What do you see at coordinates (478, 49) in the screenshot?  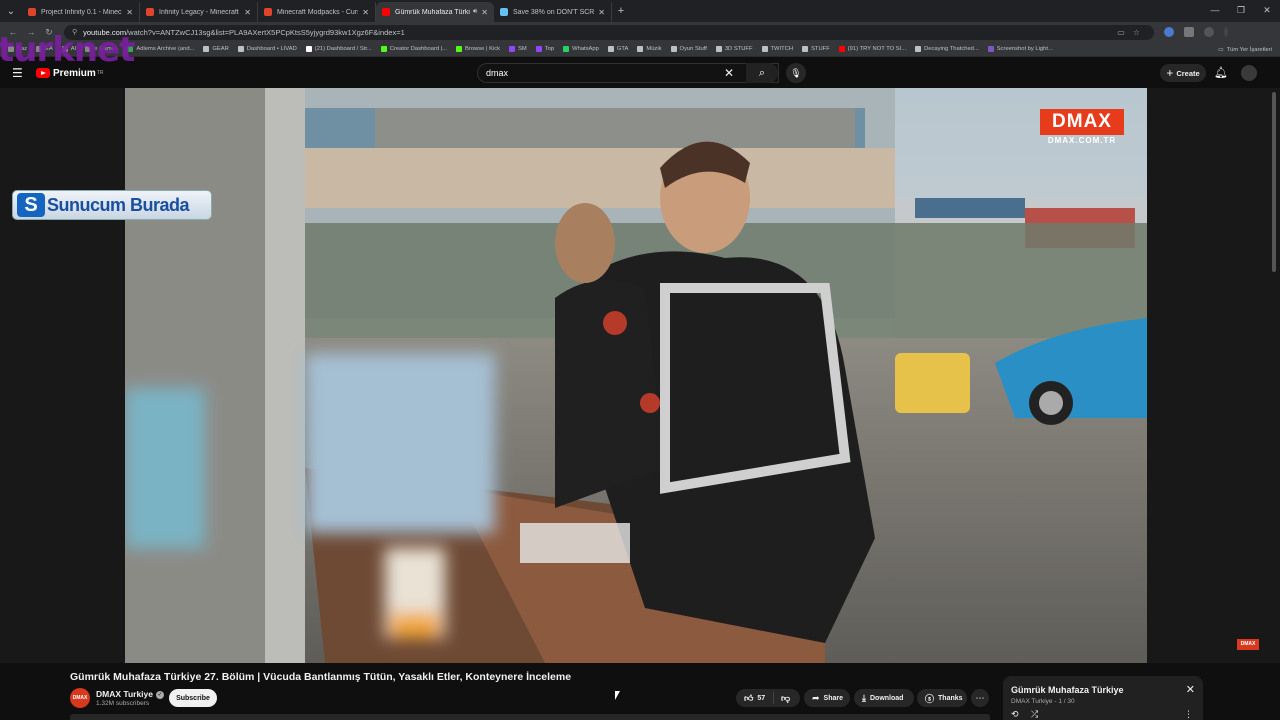 I see `bookmark-item: Browse | Kick` at bounding box center [478, 49].